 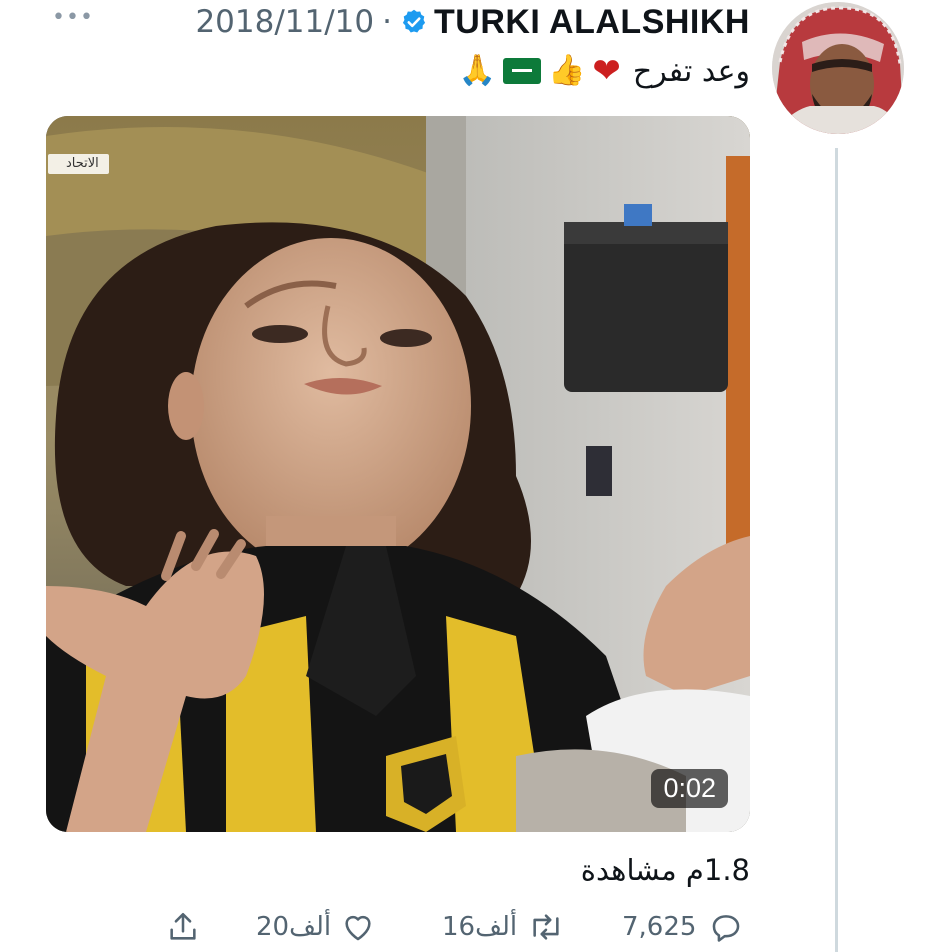 What do you see at coordinates (606, 71) in the screenshot?
I see `heart-emoji: ❤` at bounding box center [606, 71].